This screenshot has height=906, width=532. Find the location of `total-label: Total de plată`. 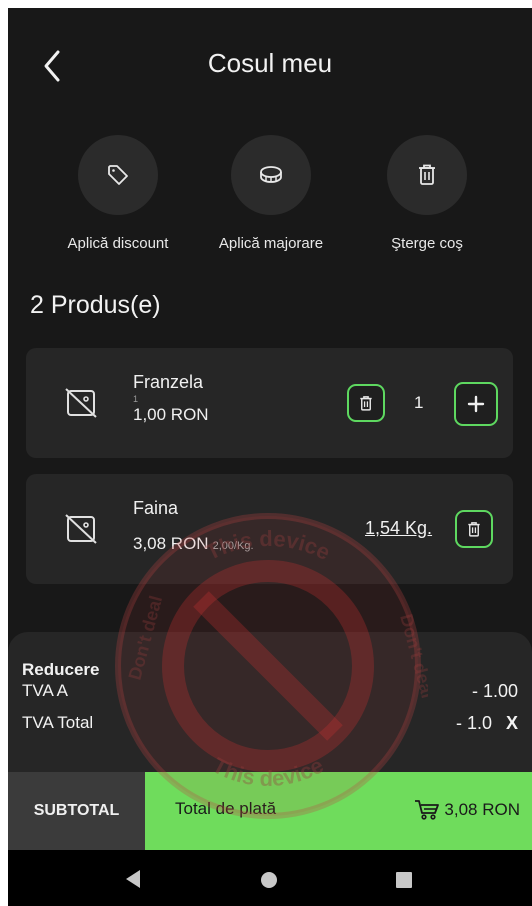

total-label: Total de plată is located at coordinates (226, 808).